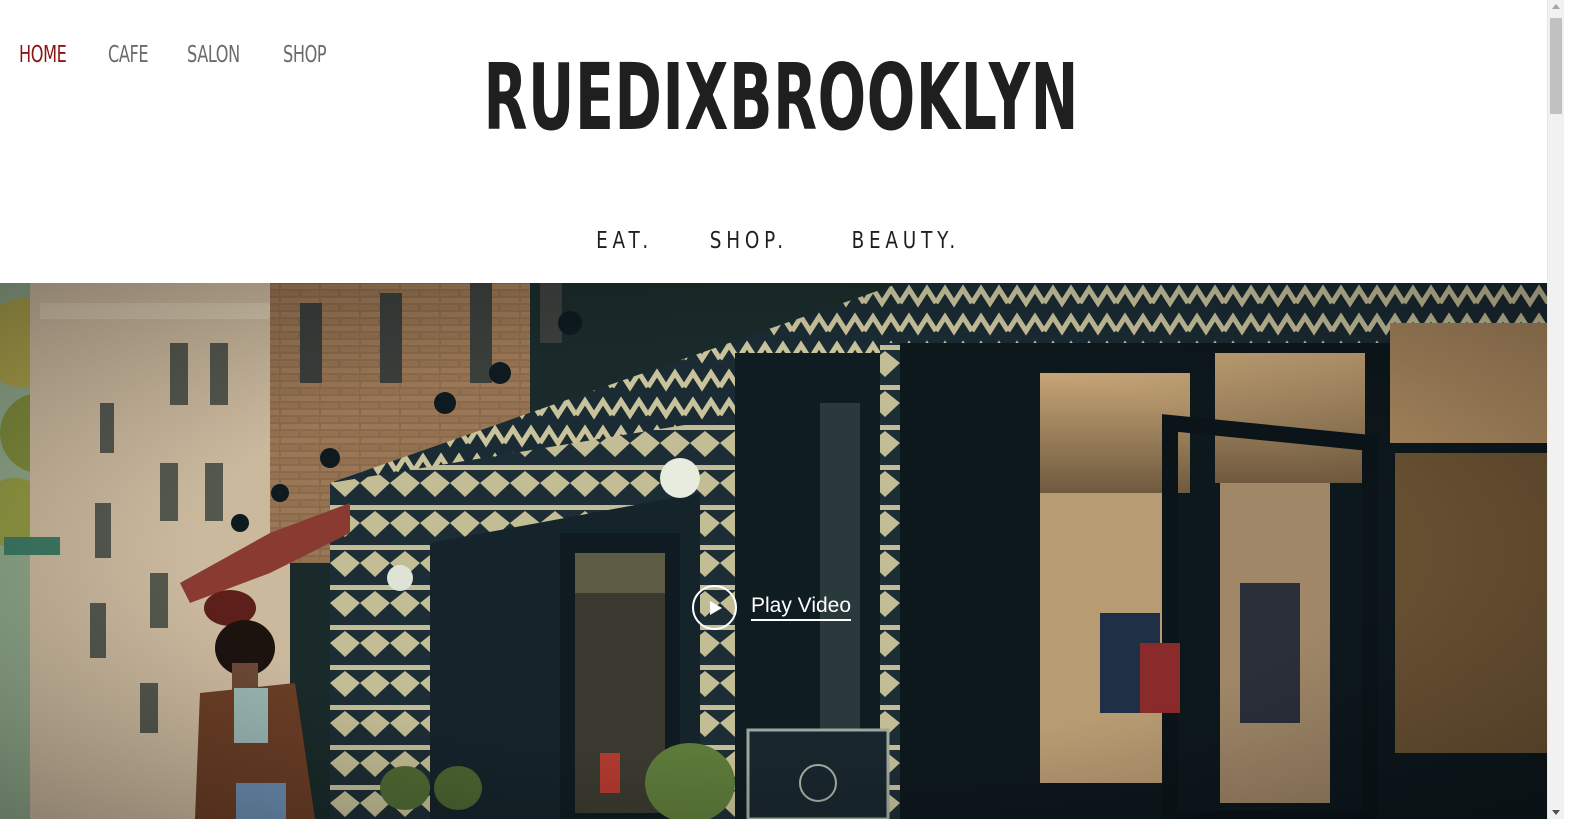 The image size is (1584, 819). I want to click on tagline-beauty: BEAUTY., so click(906, 241).